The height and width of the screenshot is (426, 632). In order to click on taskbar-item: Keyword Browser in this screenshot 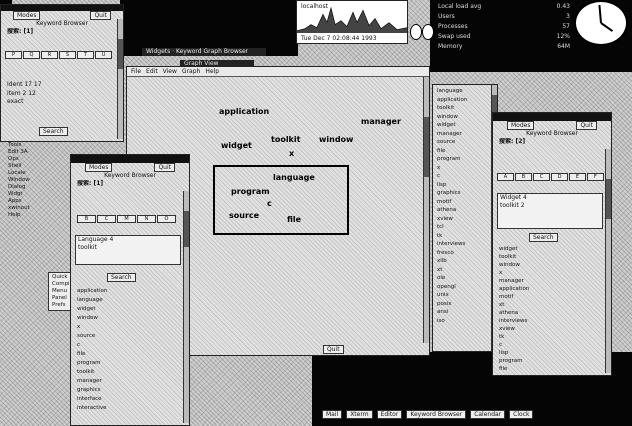, I will do `click(436, 414)`.